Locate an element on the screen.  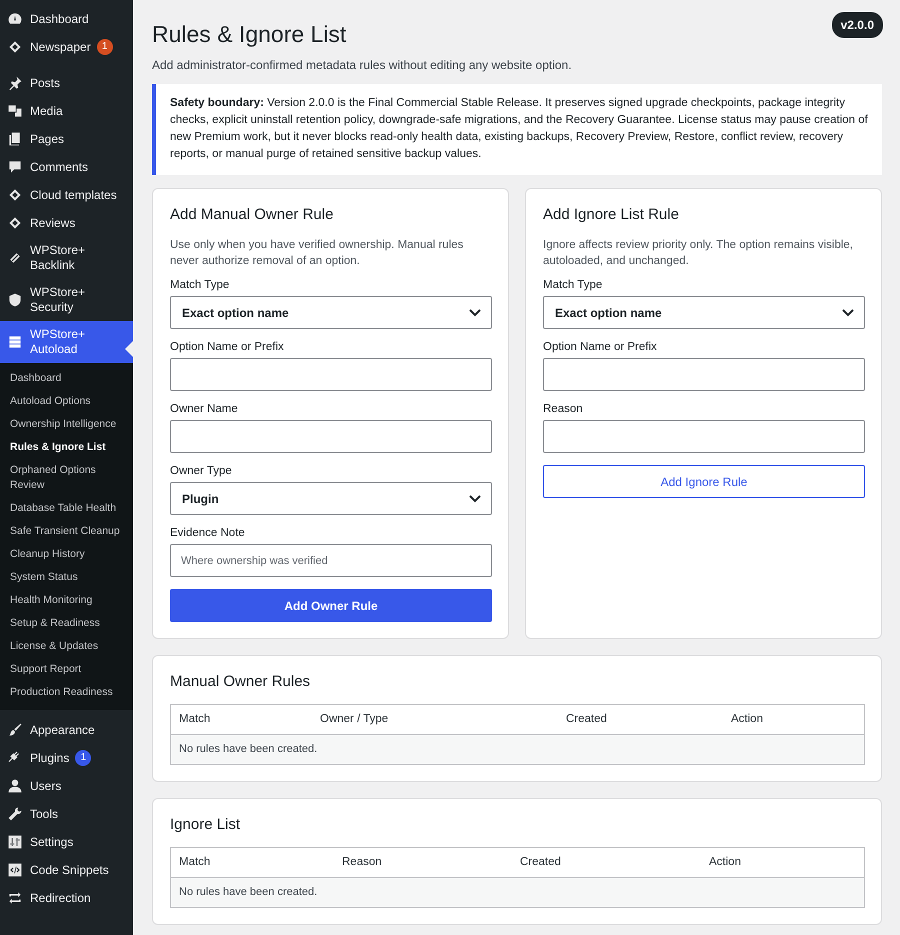
pages-icon is located at coordinates (15, 139).